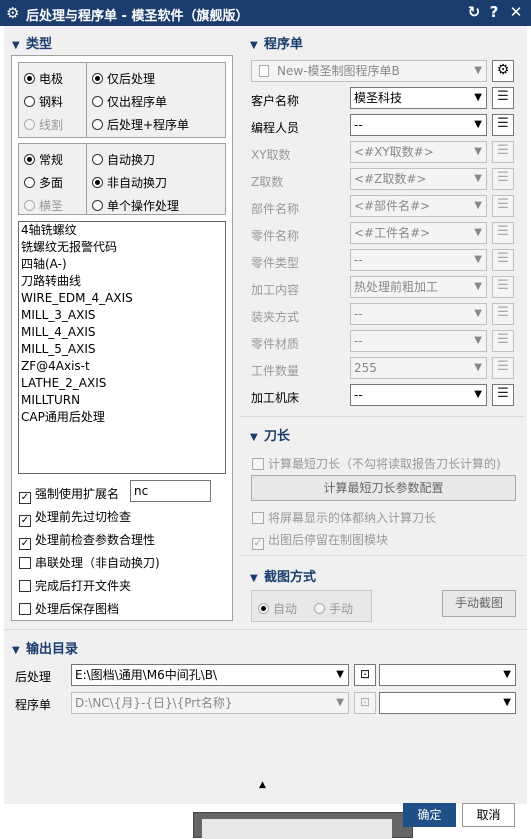 This screenshot has height=839, width=531. What do you see at coordinates (418, 287) in the screenshot?
I see `field-dropdown-content: 热处理前粗加工 ▼` at bounding box center [418, 287].